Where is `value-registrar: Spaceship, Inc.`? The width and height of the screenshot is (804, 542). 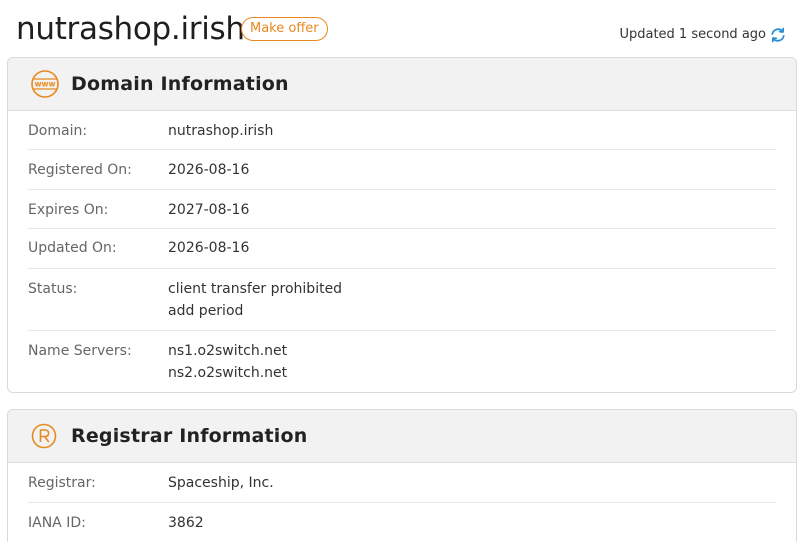
value-registrar: Spaceship, Inc. is located at coordinates (221, 483).